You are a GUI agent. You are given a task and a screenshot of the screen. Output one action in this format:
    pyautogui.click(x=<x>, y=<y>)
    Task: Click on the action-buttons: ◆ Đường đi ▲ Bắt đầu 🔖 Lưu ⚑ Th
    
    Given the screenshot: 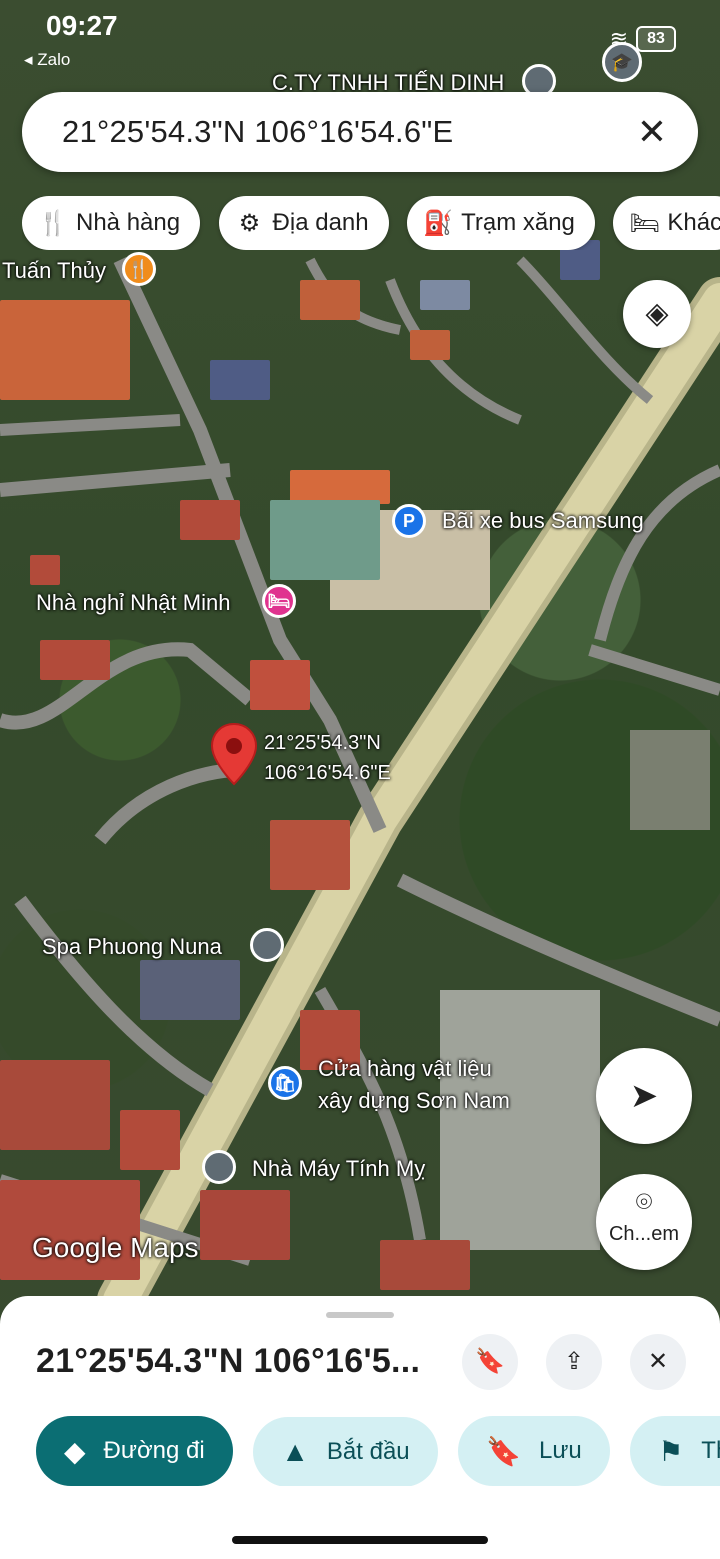 What is the action you would take?
    pyautogui.click(x=378, y=1451)
    